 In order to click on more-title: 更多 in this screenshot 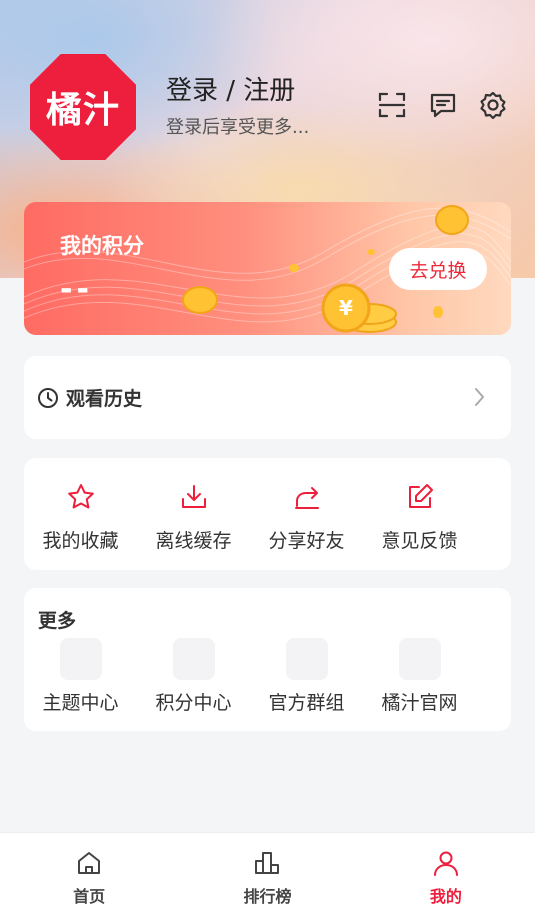, I will do `click(57, 621)`.